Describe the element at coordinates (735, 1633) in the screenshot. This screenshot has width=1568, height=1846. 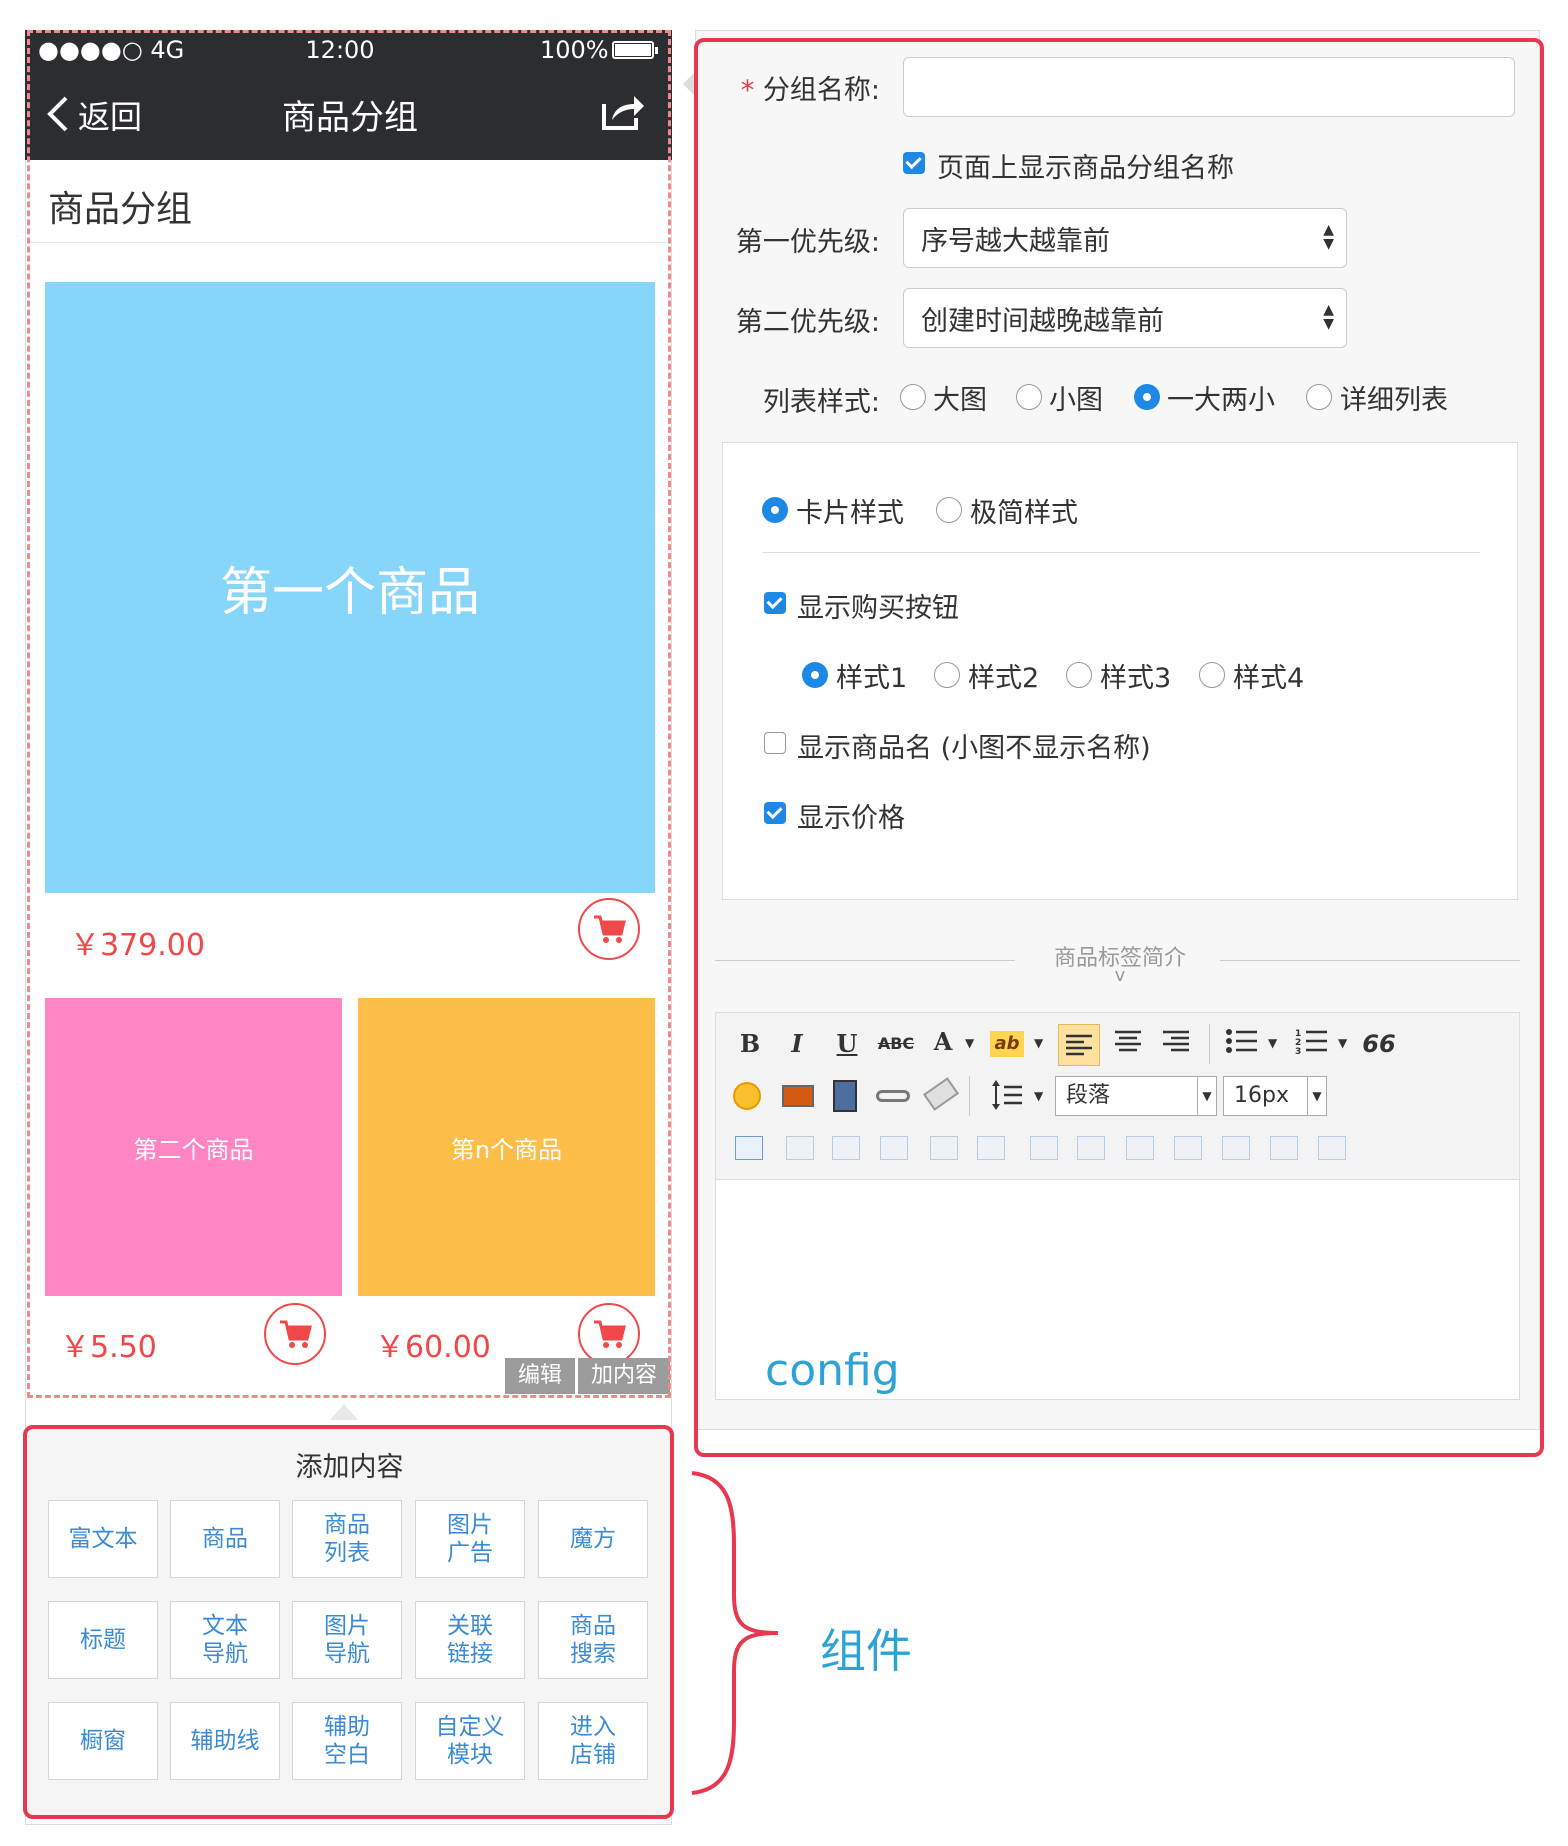
I see `brace-annotation` at that location.